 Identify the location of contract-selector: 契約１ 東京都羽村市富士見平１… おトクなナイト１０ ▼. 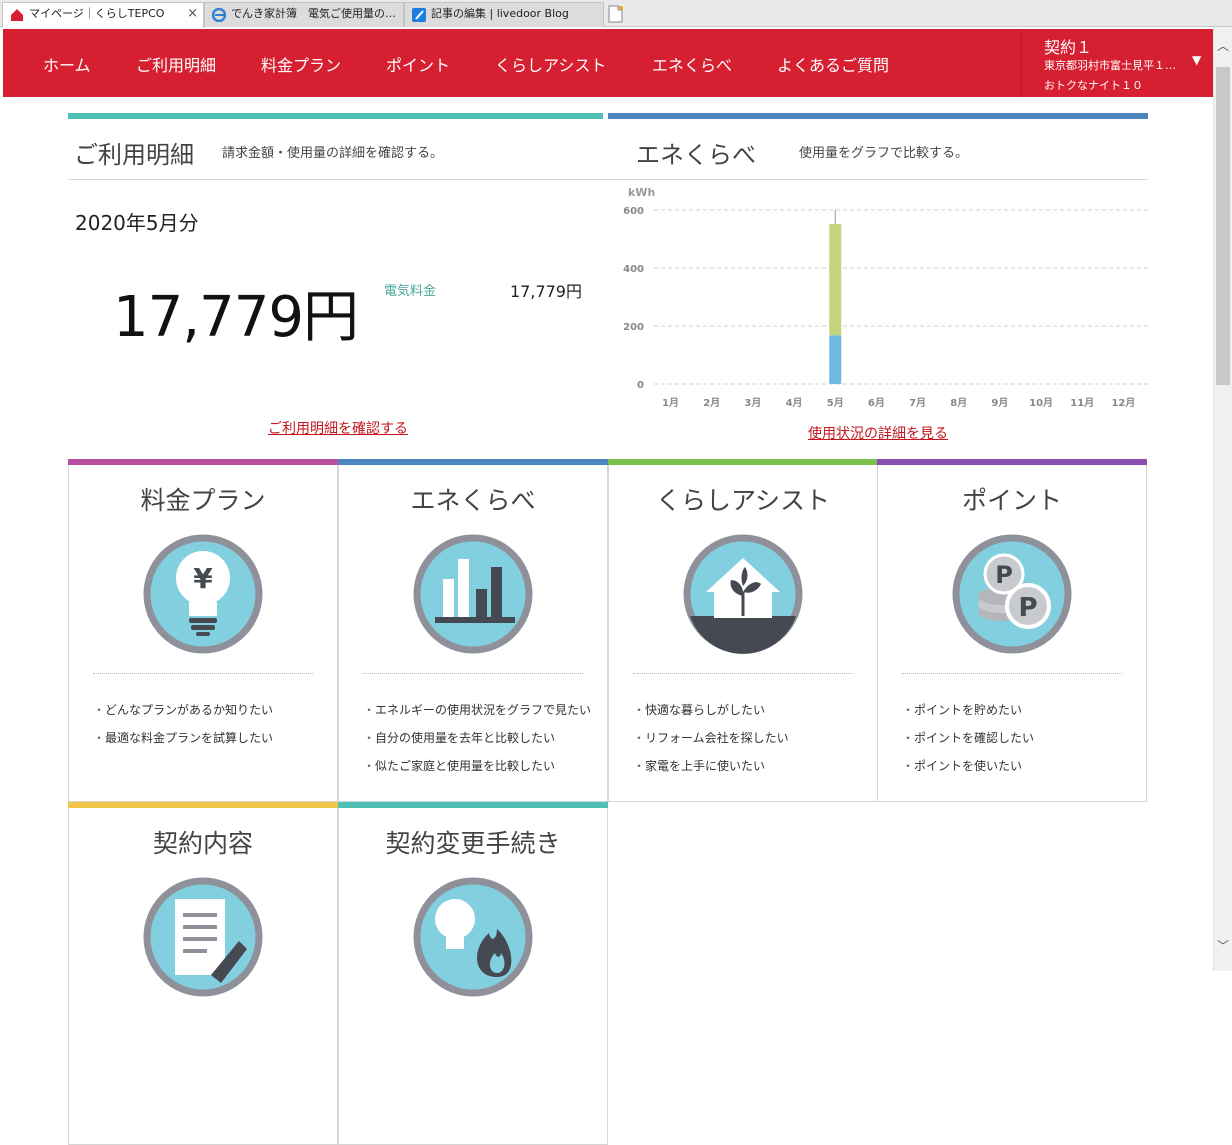
(1117, 63).